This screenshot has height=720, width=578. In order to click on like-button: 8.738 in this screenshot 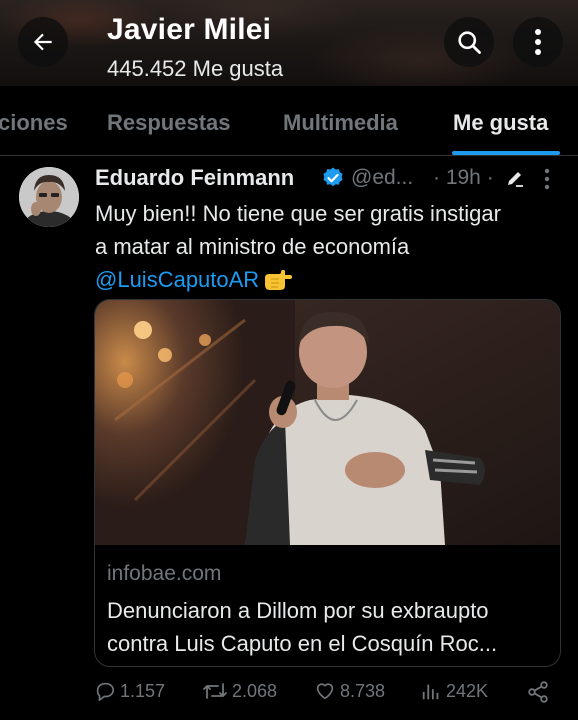, I will do `click(349, 691)`.